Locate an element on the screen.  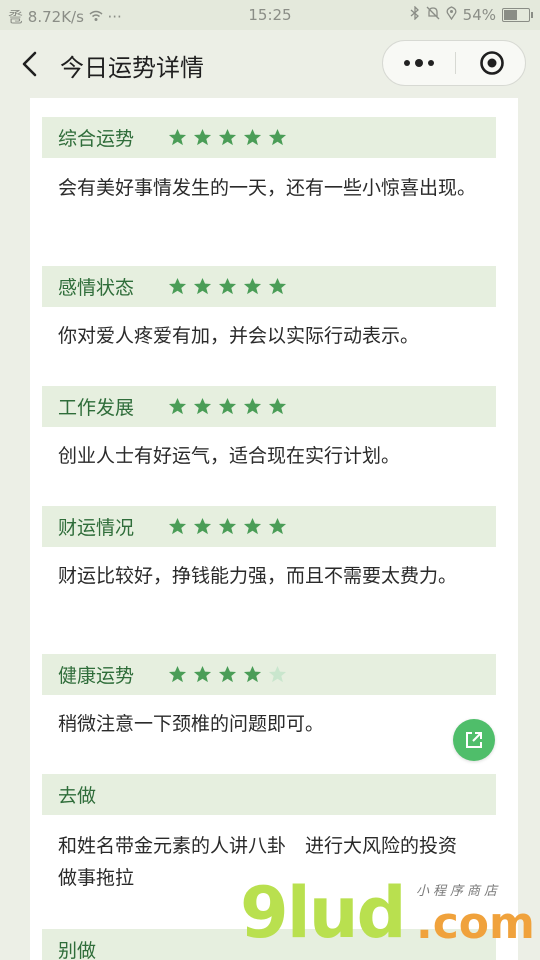
section-text: 和姓名带金元素的人讲八卦 进行大风险的投资 做事拖拉 is located at coordinates (267, 862).